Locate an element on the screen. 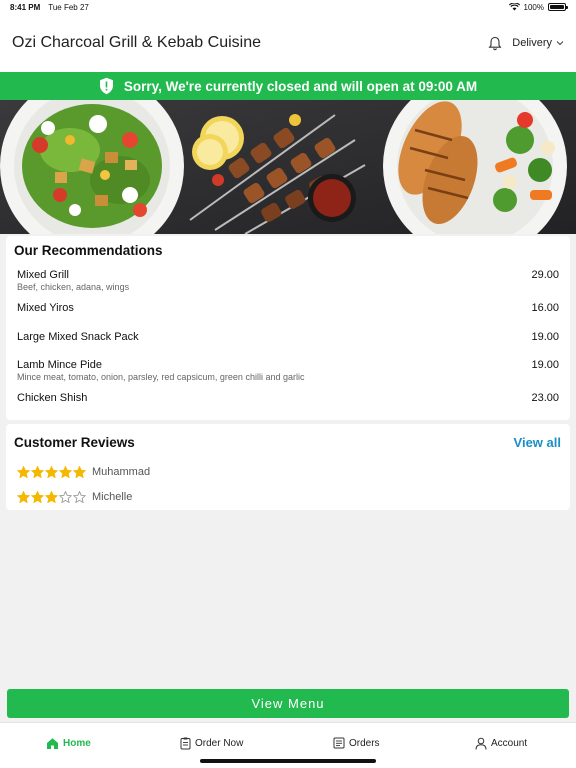  battery-icon is located at coordinates (558, 7).